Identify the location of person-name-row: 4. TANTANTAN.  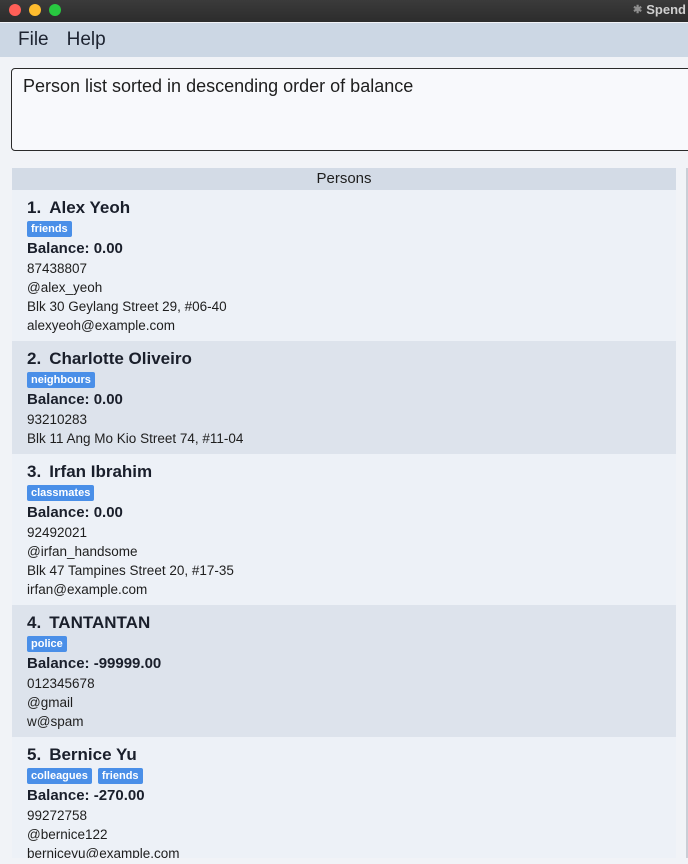
(344, 622).